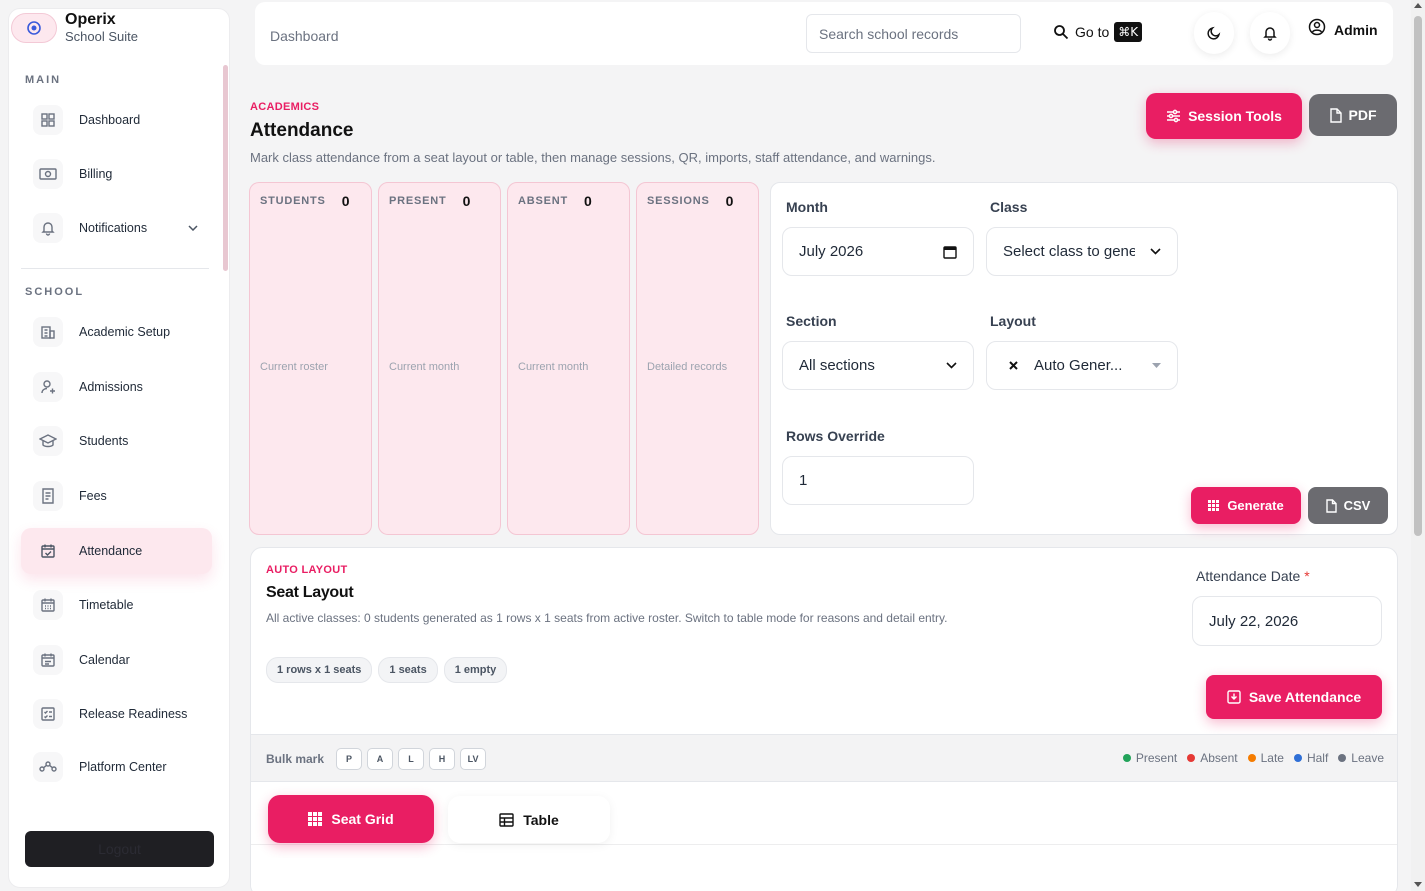  Describe the element at coordinates (1294, 697) in the screenshot. I see `save-attendance-button: Save Attendance` at that location.